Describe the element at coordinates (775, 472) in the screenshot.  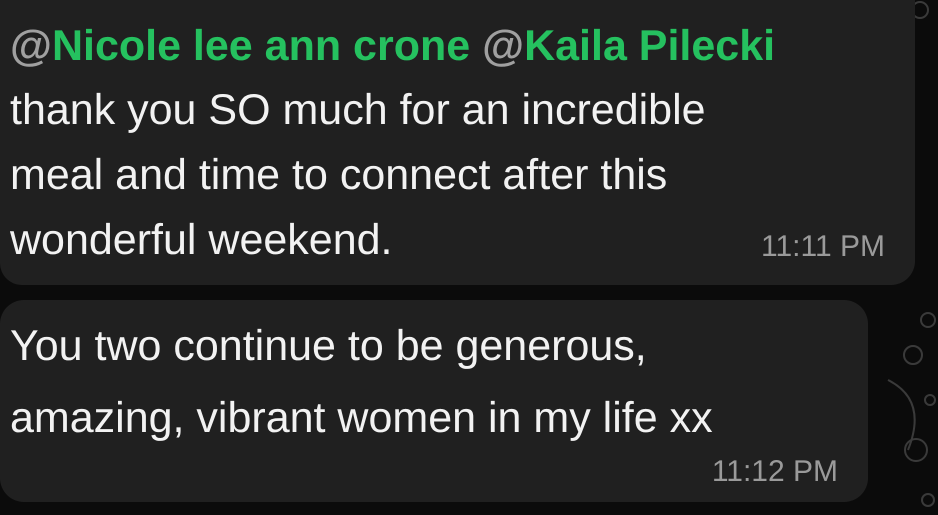
I see `message-time: 11:12 PM` at that location.